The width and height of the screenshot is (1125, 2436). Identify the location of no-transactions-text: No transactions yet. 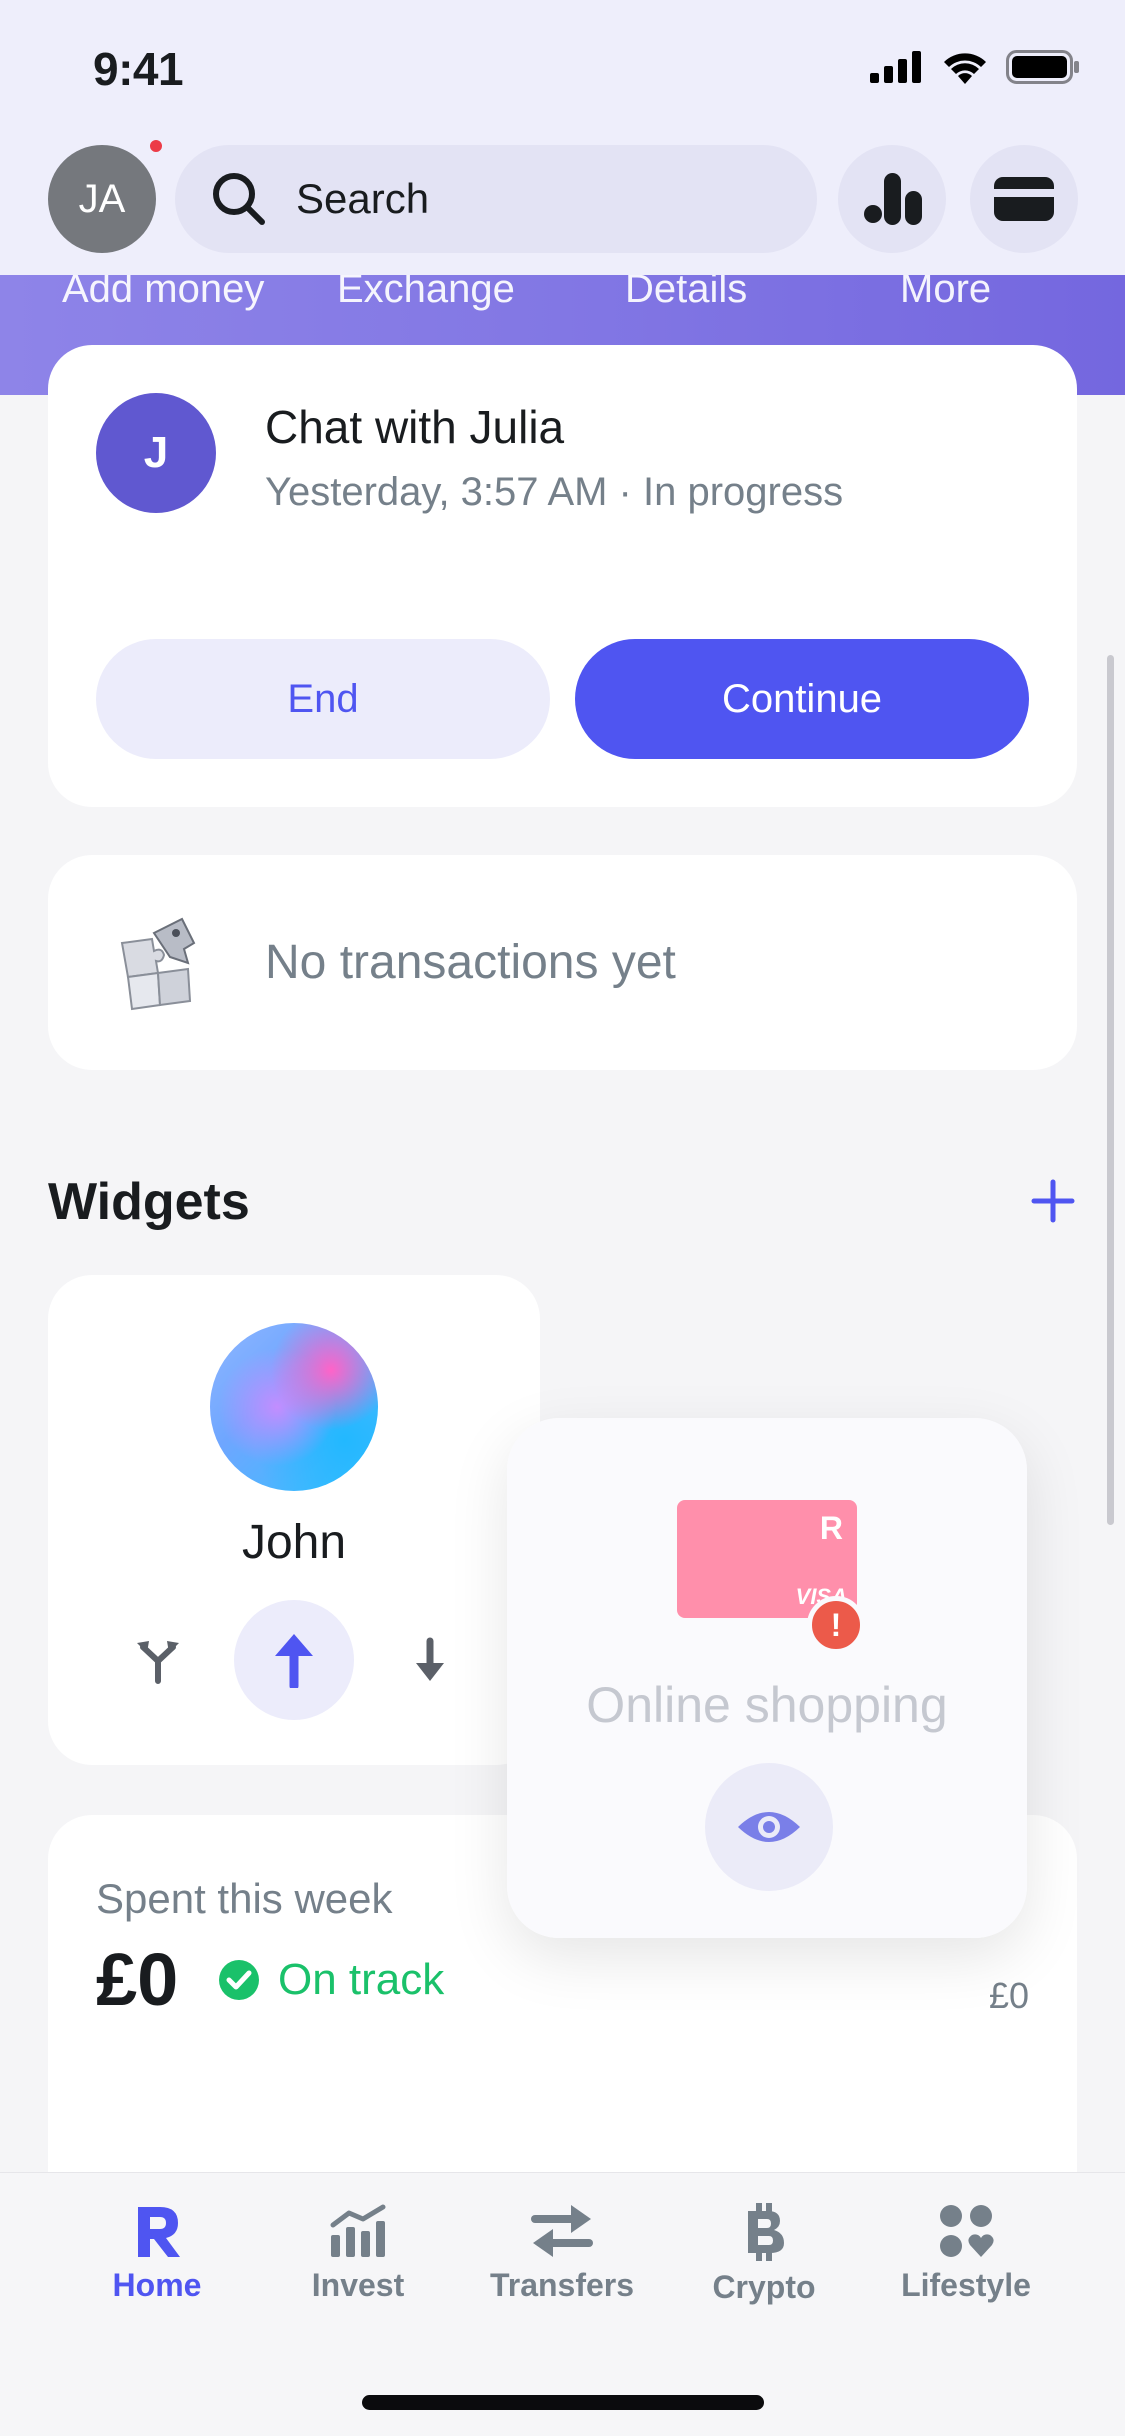
(470, 962).